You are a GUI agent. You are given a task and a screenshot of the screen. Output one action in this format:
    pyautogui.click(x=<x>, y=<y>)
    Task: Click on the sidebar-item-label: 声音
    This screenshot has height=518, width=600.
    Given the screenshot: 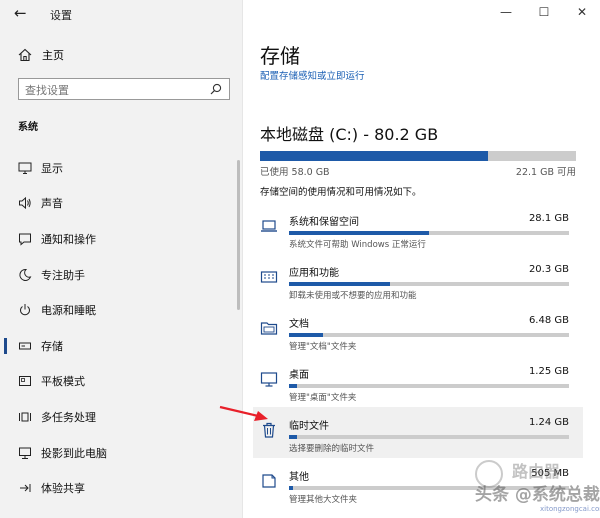 What is the action you would take?
    pyautogui.click(x=52, y=204)
    